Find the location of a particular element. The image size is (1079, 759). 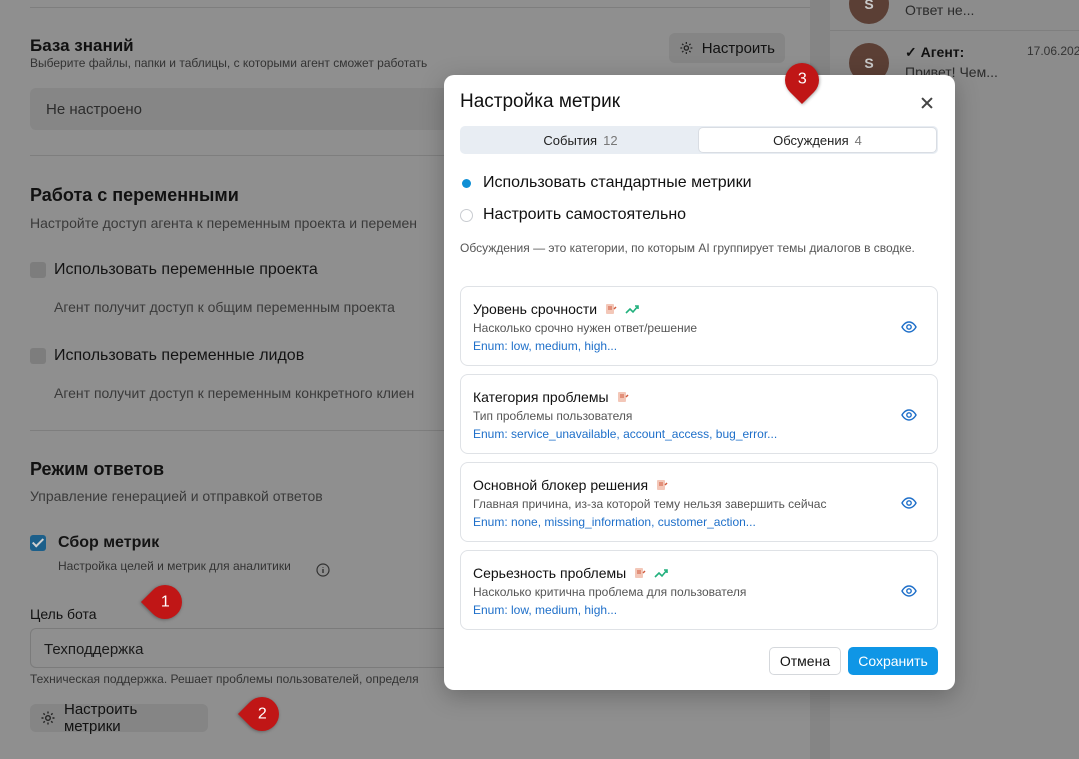

tab-discussions: Обсуждения 4 is located at coordinates (817, 140).